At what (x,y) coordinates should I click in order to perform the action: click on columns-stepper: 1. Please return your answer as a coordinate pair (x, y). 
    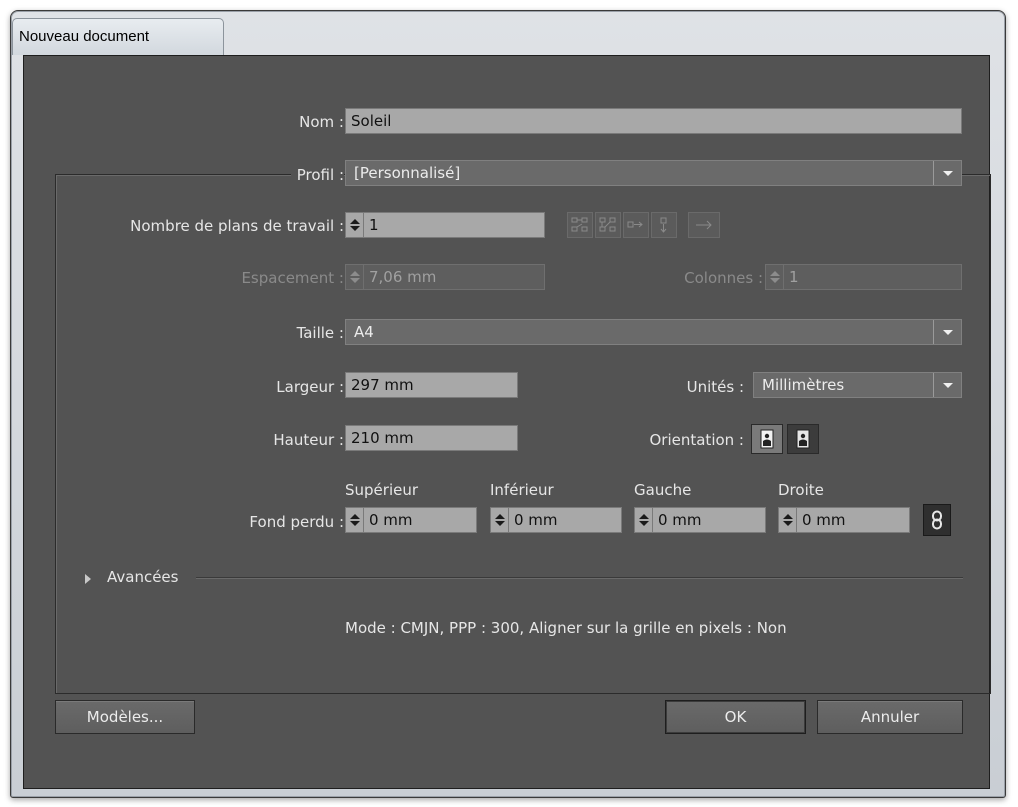
    Looking at the image, I should click on (863, 277).